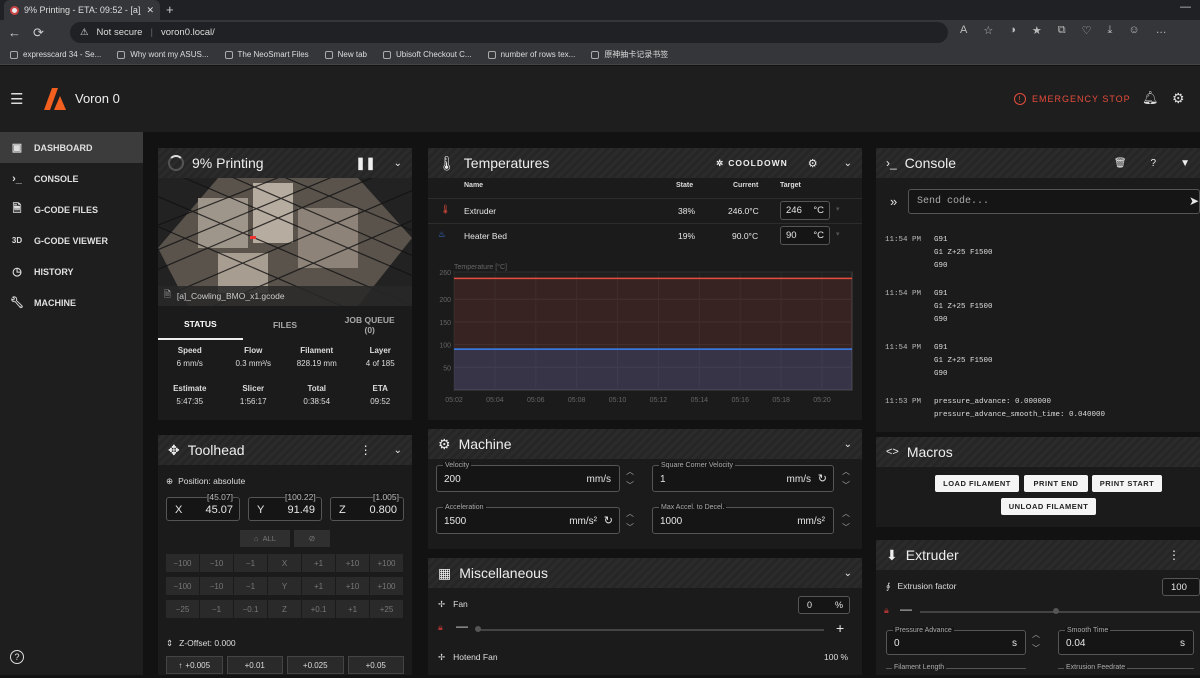  Describe the element at coordinates (194, 665) in the screenshot. I see `z-offset-button: ↑ +0.005` at that location.